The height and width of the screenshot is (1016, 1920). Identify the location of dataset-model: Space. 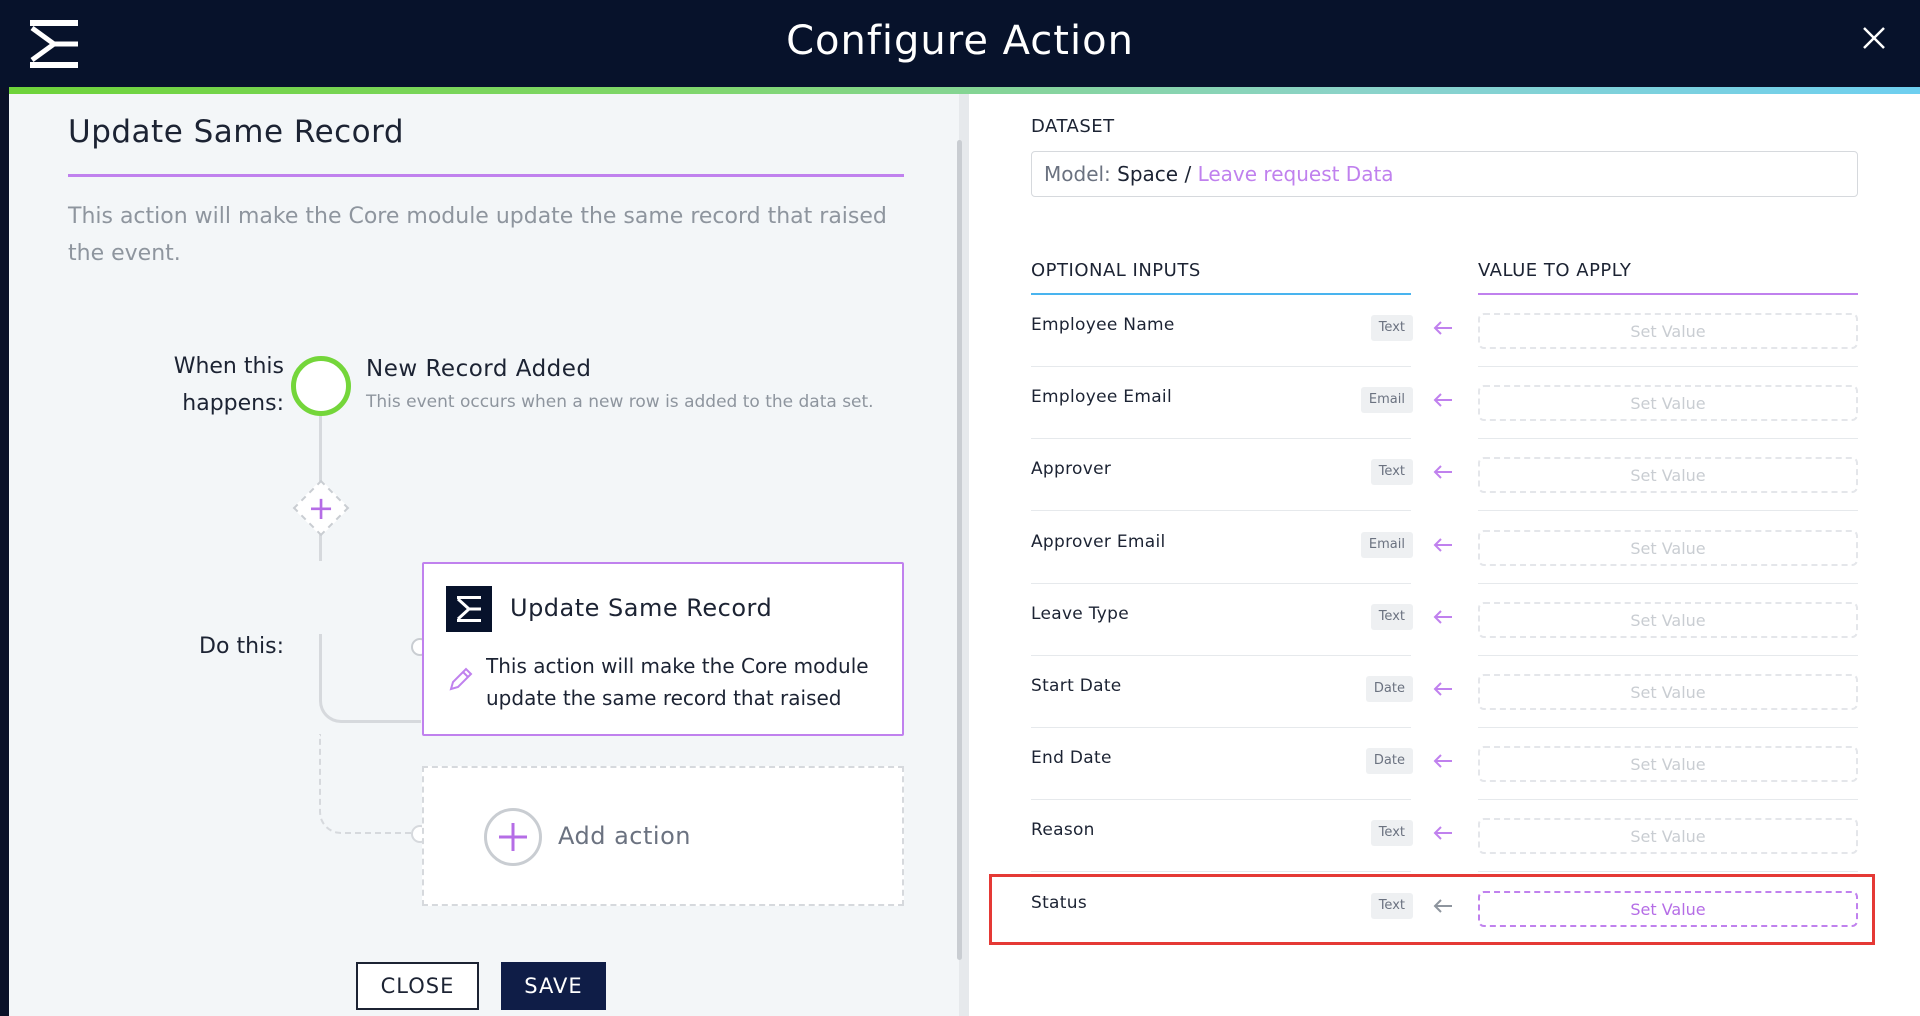
(1148, 174).